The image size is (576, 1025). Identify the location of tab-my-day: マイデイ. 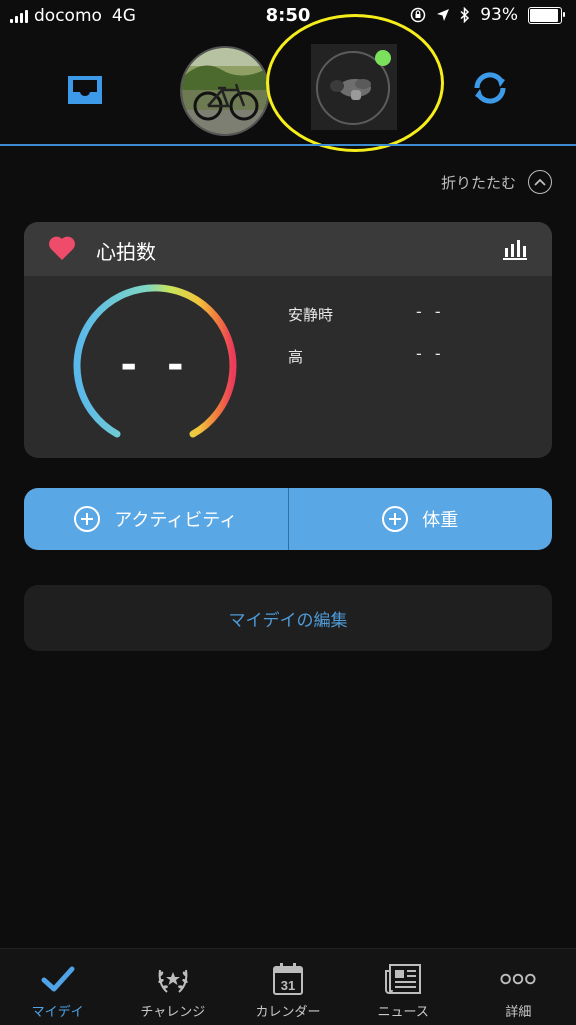
(57, 987).